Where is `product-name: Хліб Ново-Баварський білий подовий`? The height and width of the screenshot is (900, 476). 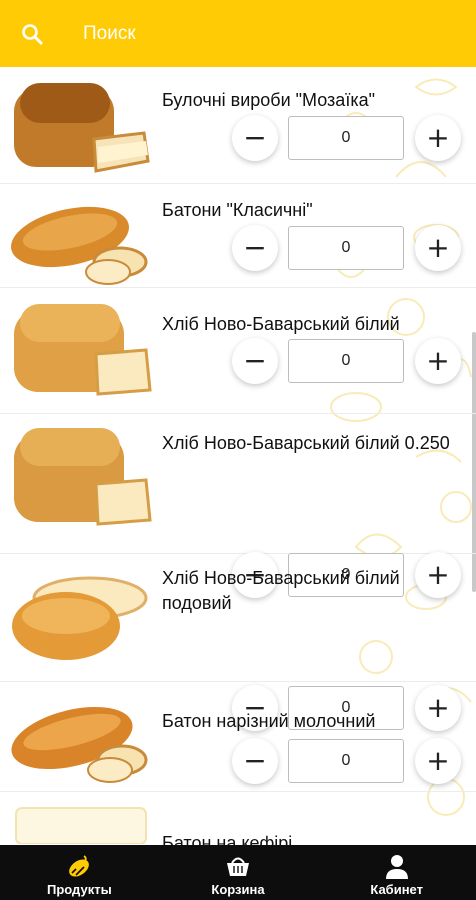 product-name: Хліб Ново-Баварський білий подовий is located at coordinates (281, 590).